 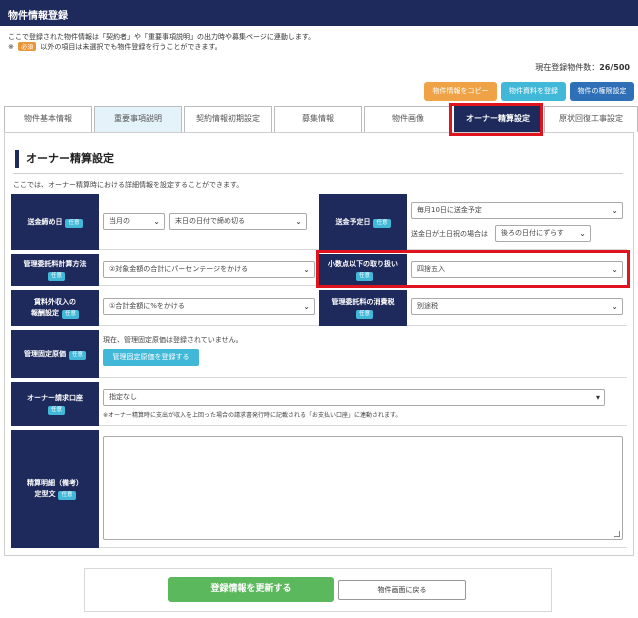 I want to click on info-note-2: ※ 必須 以外の項目は未選択でも物件登録を行うことができます。, so click(x=115, y=47).